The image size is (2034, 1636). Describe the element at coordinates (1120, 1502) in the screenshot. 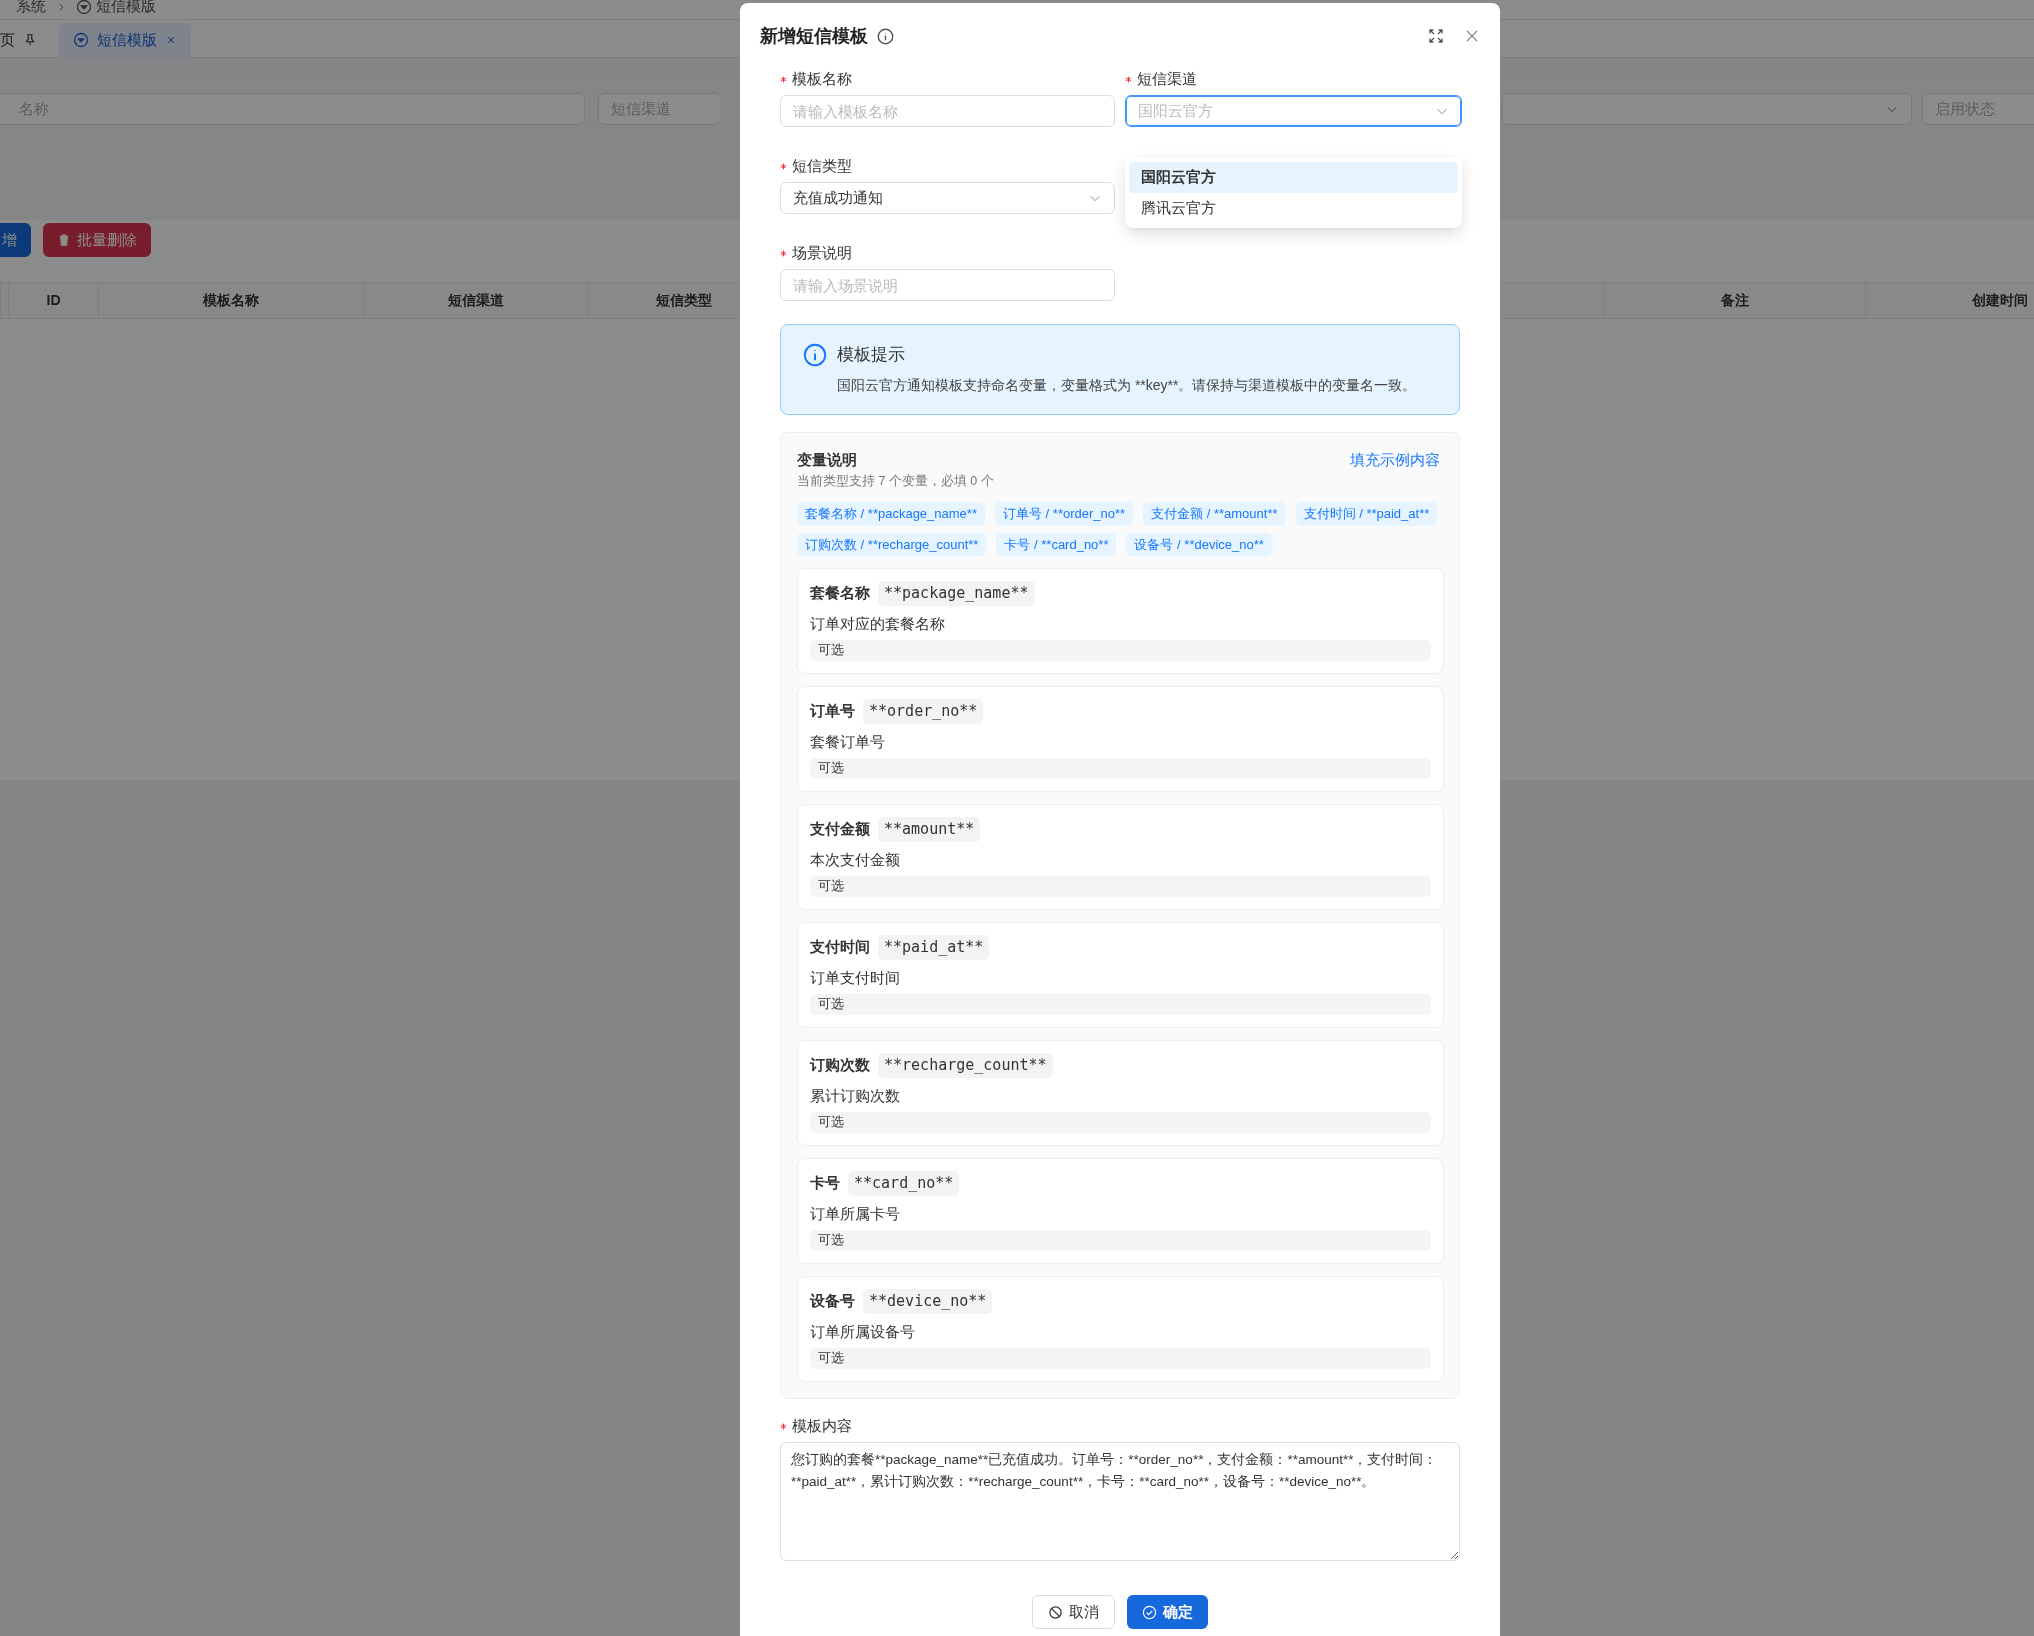

I see `content-textarea: 您订购的套餐**package_name**已充值成功。订单号：**order_no**，支付金额：**amount**，支付时间：**paid_at**，累计订购次数：**recharge_count**，卡号：**card_no**，设备号：**device_no**。` at that location.